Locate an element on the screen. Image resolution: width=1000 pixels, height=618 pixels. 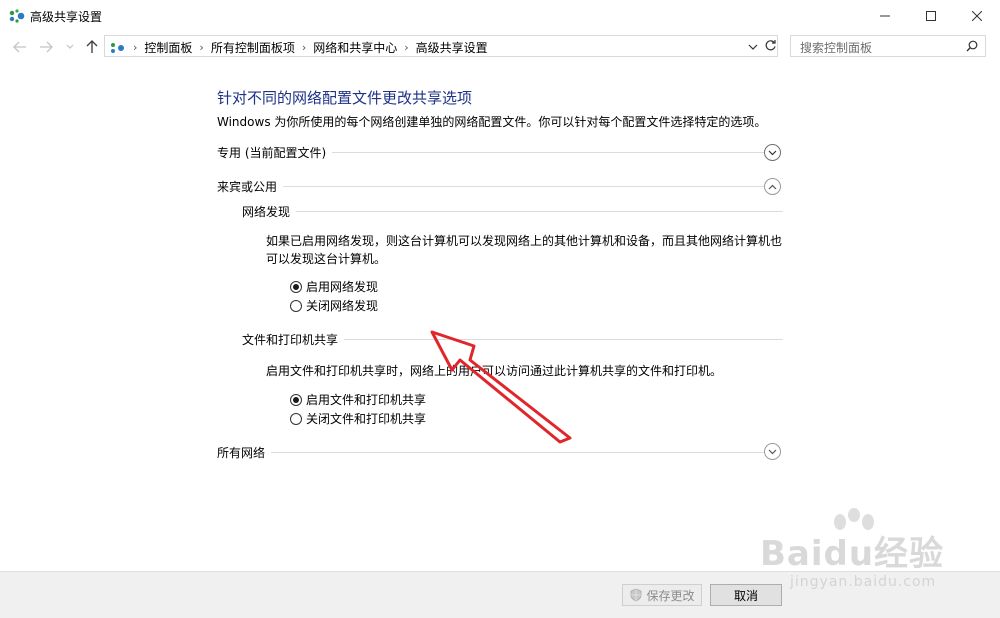
address-dropdown-button is located at coordinates (753, 47).